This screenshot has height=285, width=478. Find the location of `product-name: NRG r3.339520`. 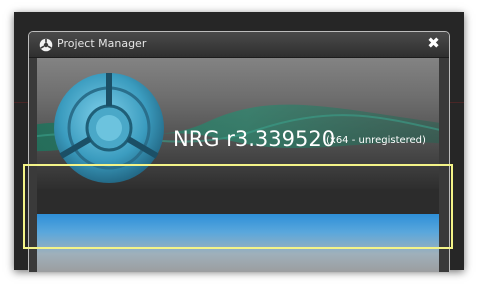

product-name: NRG r3.339520 is located at coordinates (254, 139).